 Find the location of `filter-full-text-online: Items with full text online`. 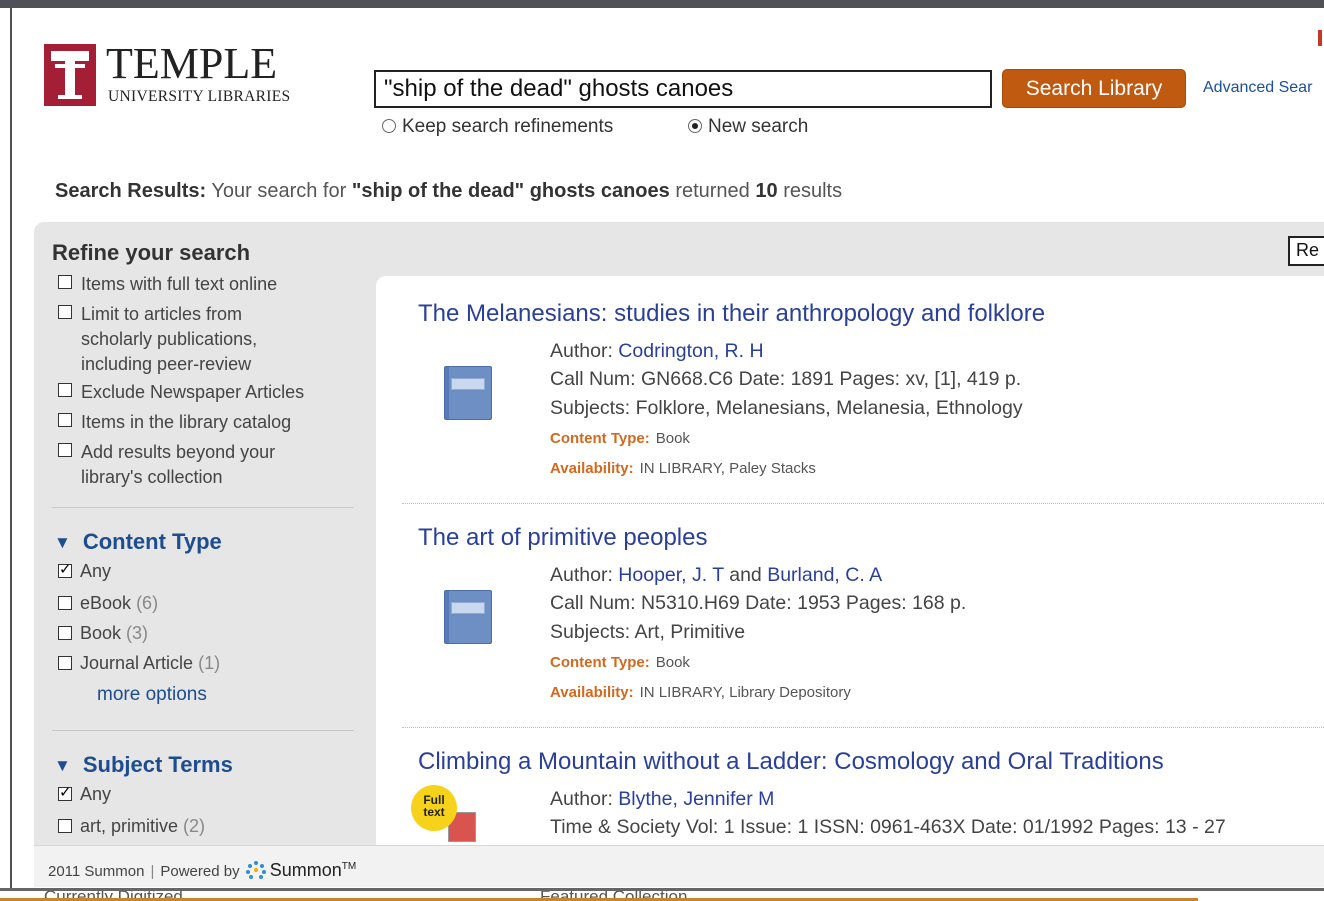

filter-full-text-online: Items with full text online is located at coordinates (167, 284).